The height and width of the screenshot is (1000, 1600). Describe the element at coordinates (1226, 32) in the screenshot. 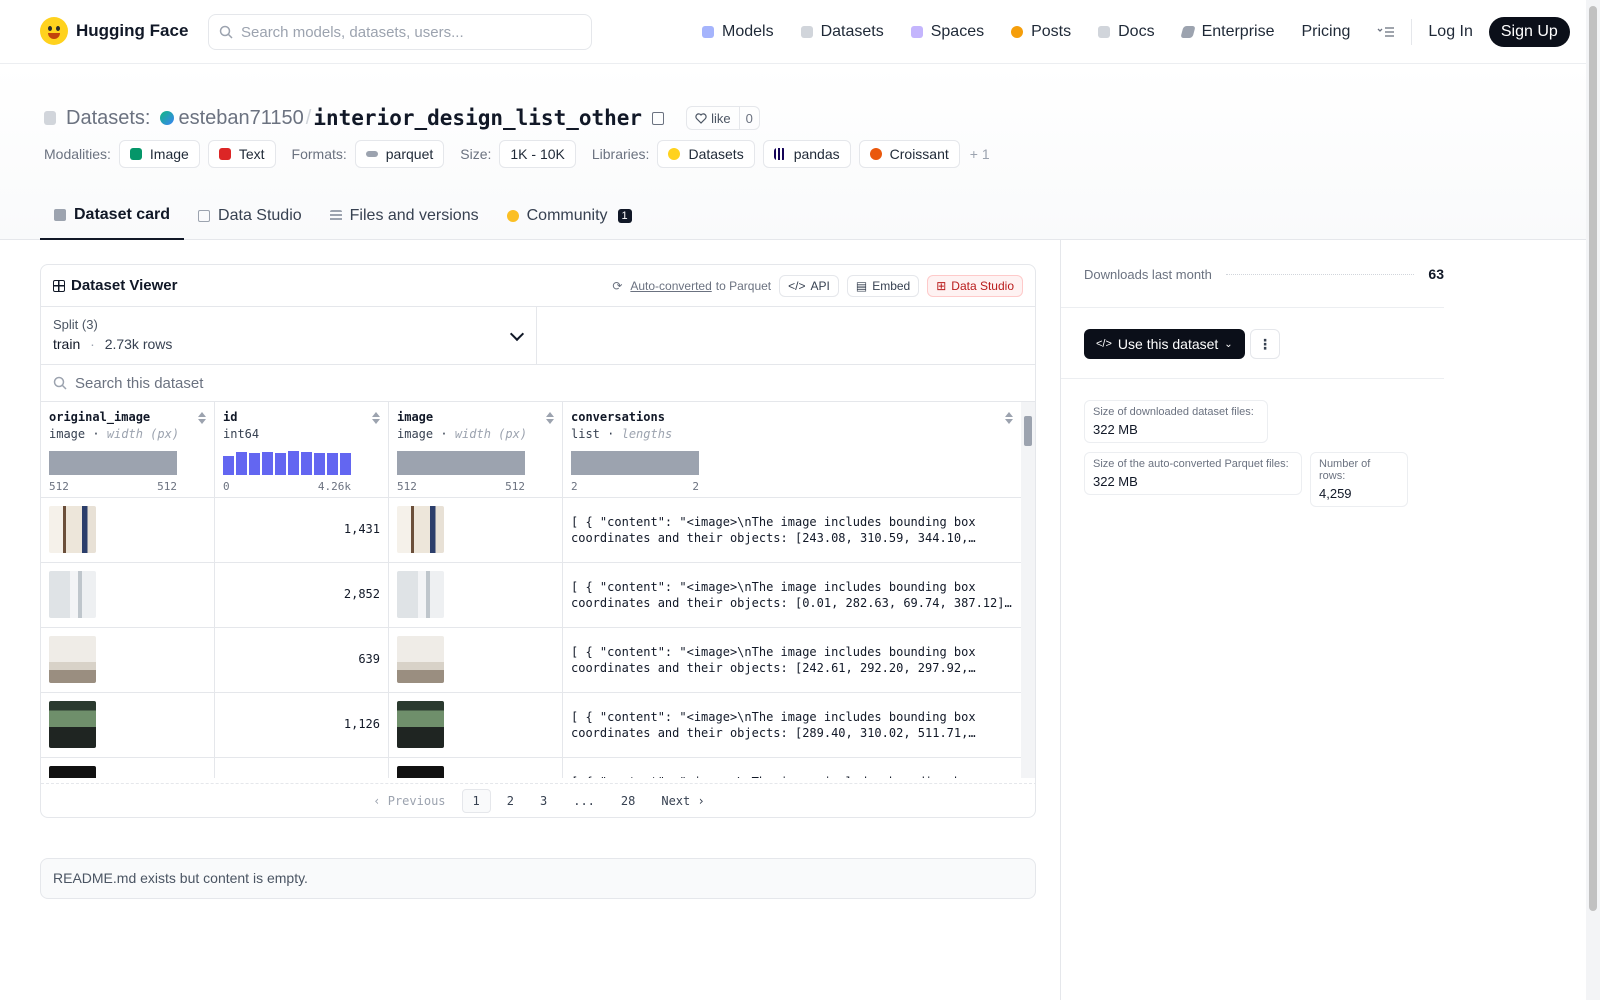

I see `nav-enterprise: Enterprise` at that location.